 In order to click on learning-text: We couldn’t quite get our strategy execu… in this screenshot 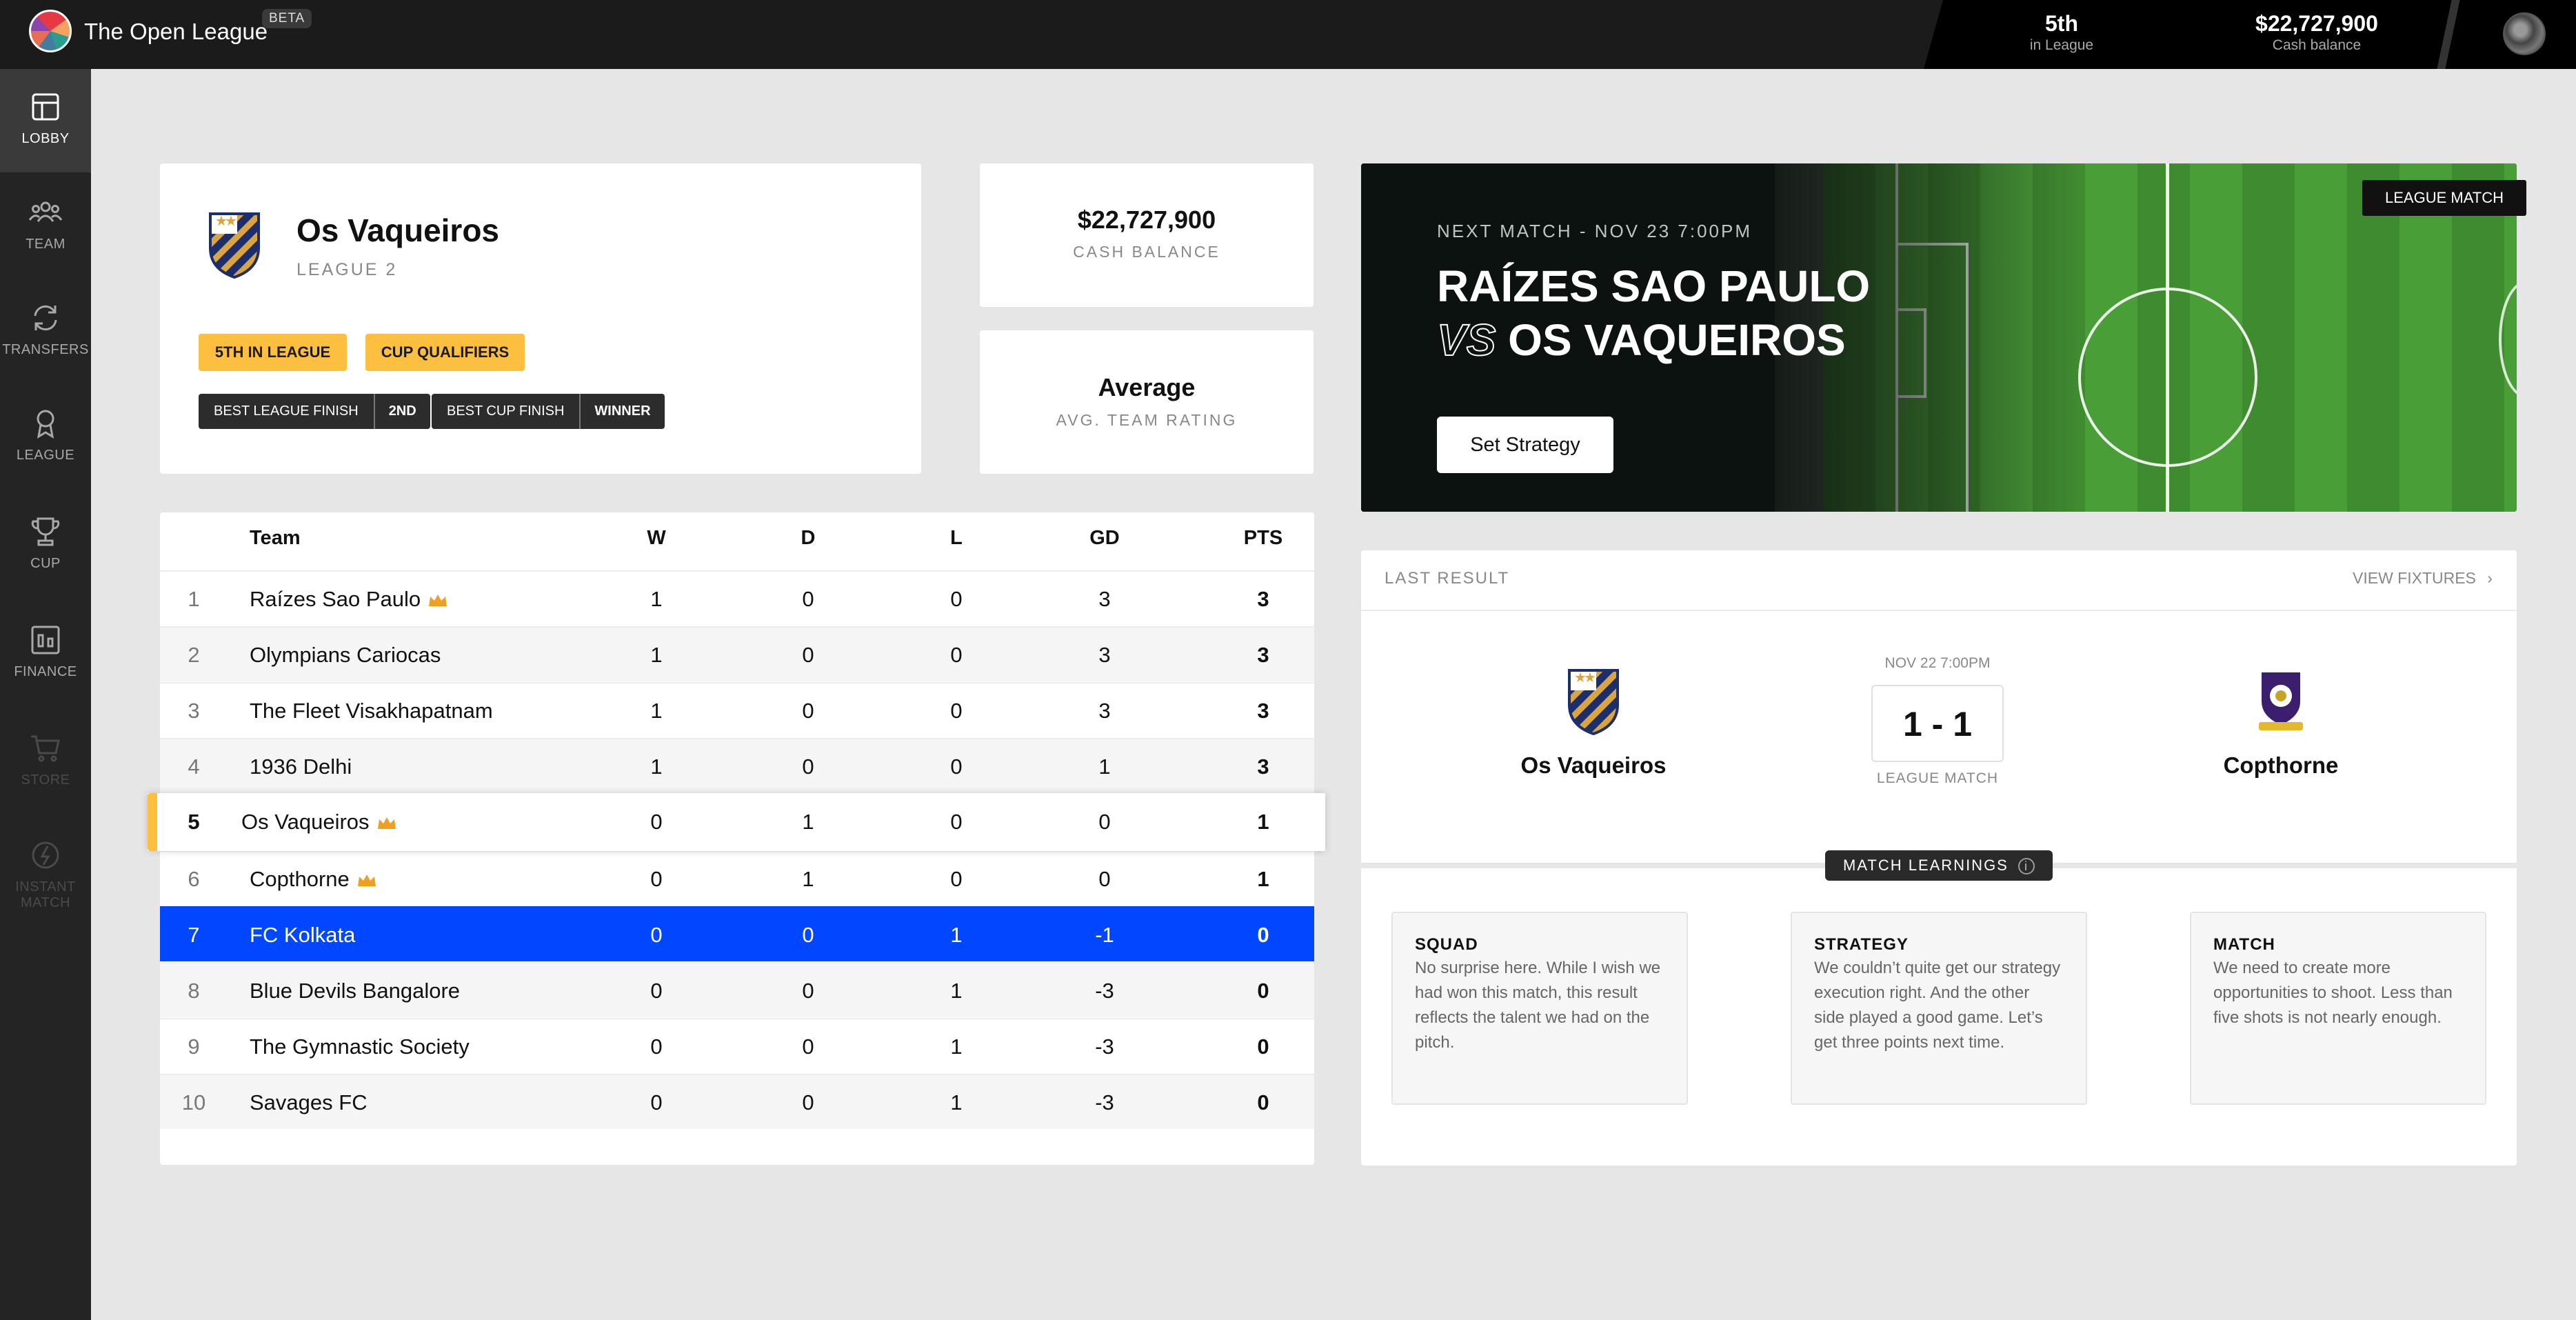, I will do `click(1937, 1005)`.